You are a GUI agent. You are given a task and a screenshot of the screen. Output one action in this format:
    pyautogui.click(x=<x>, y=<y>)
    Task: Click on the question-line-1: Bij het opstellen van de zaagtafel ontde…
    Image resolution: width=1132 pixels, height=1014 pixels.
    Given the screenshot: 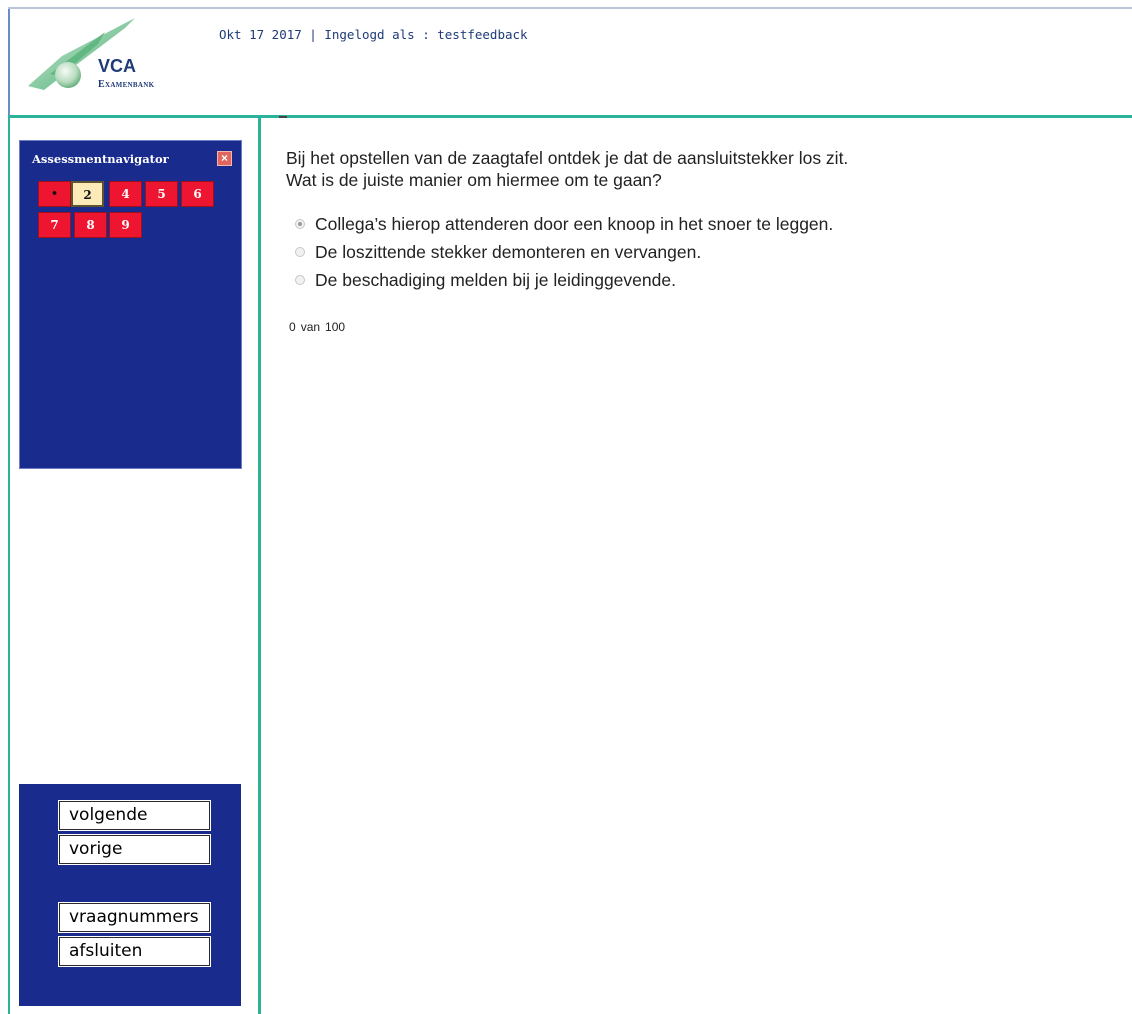 What is the action you would take?
    pyautogui.click(x=567, y=158)
    